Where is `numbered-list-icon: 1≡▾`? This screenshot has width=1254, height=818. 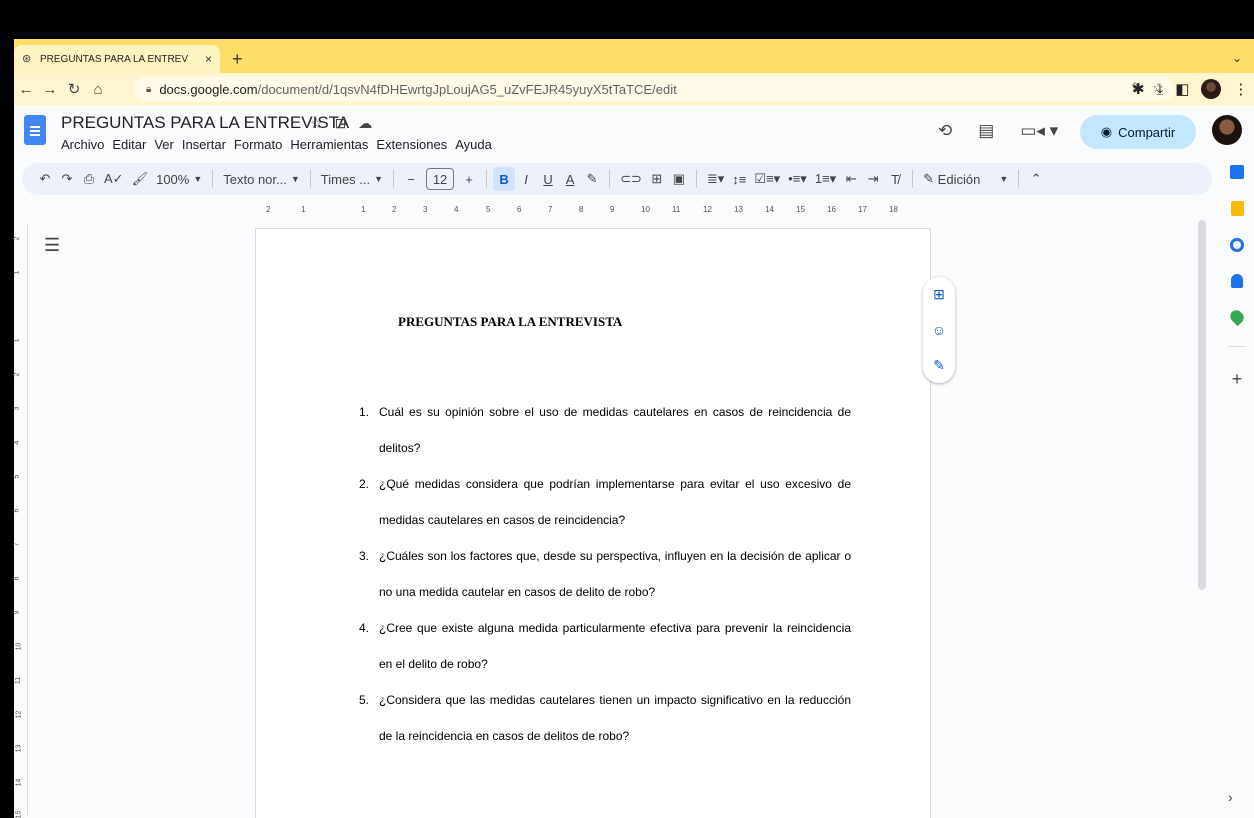 numbered-list-icon: 1≡▾ is located at coordinates (825, 179).